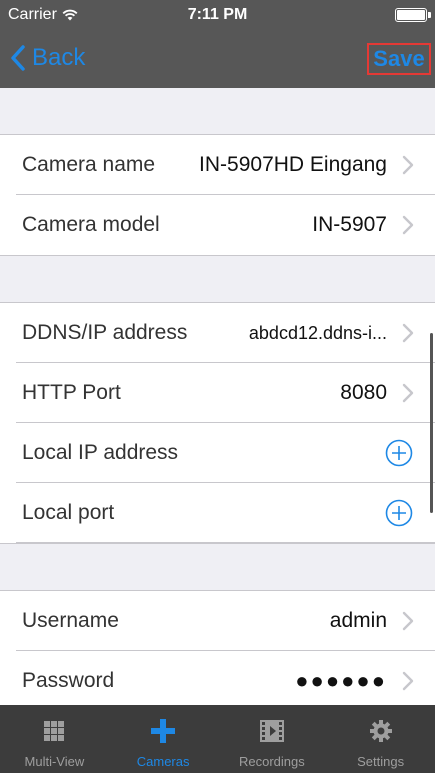 This screenshot has height=773, width=435. I want to click on scroll-indicator, so click(431, 423).